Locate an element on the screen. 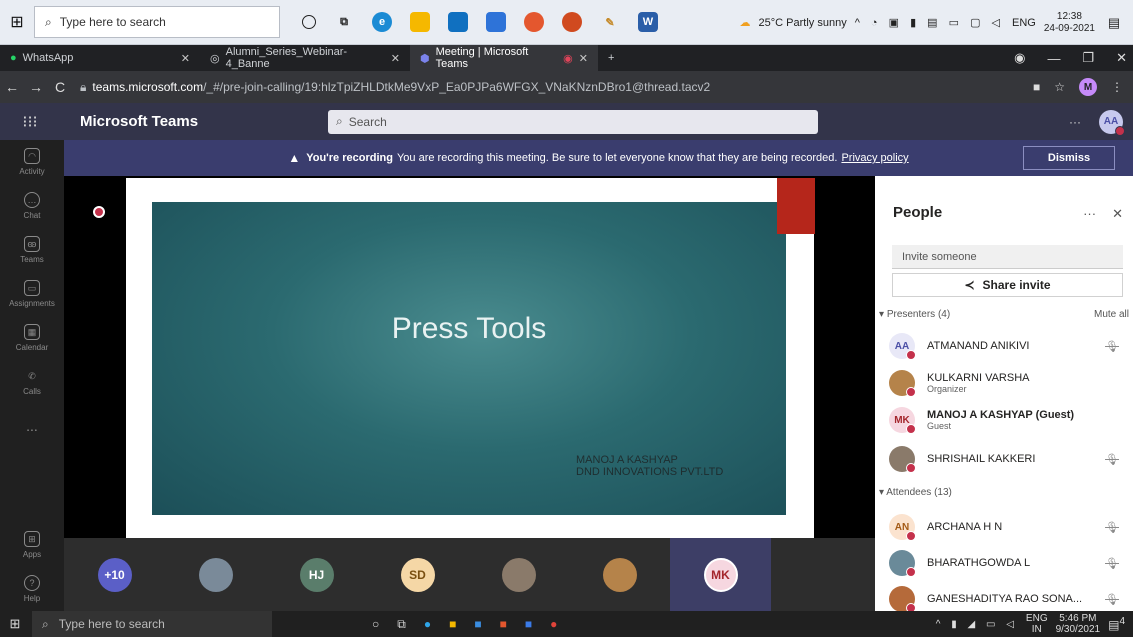 This screenshot has height=637, width=1133. language-indicator: ENG is located at coordinates (1024, 23).